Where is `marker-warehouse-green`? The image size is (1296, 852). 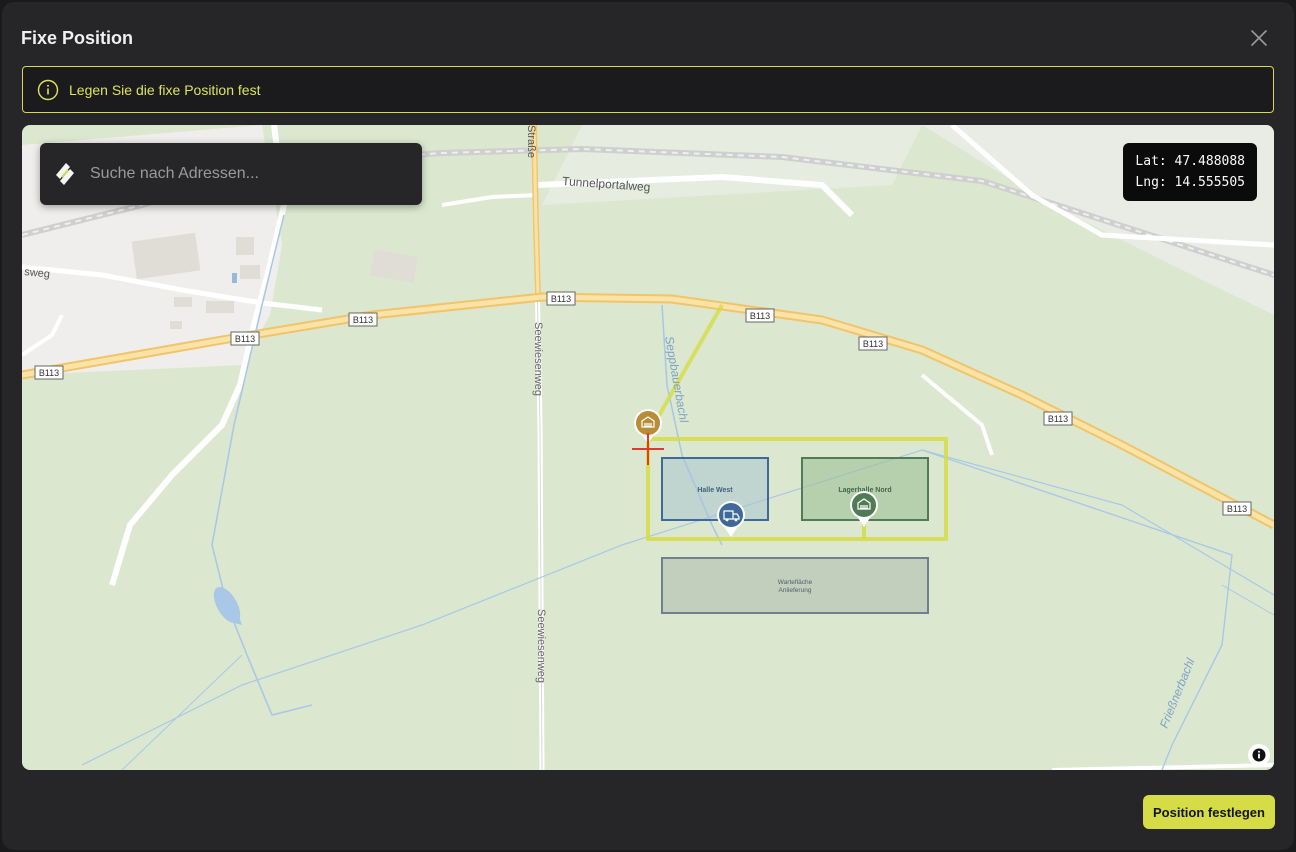 marker-warehouse-green is located at coordinates (864, 509).